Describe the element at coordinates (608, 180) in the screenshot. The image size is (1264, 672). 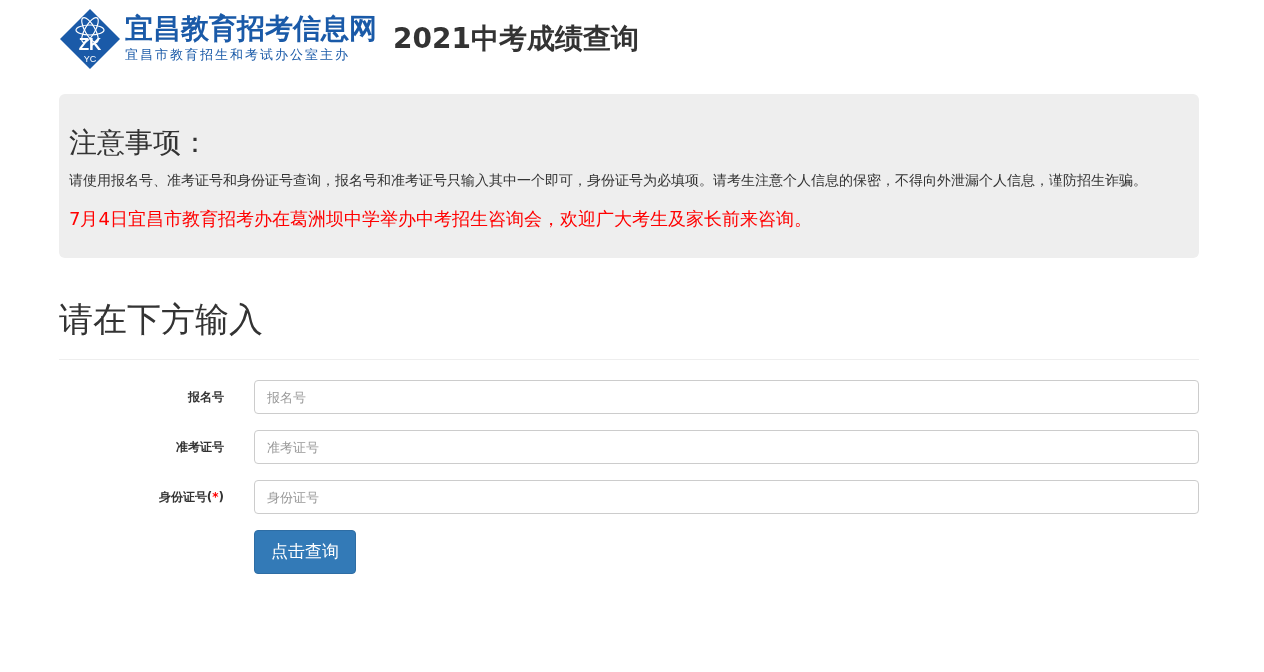
I see `notice-text: 请使用报名号、准考证号和身份证号查询，报名号和准考证号只输入其中一个即可，身份证号为必填项。请考生注意个人信息的保密，不得向外泄漏个人信息，谨防招生诈骗。` at that location.